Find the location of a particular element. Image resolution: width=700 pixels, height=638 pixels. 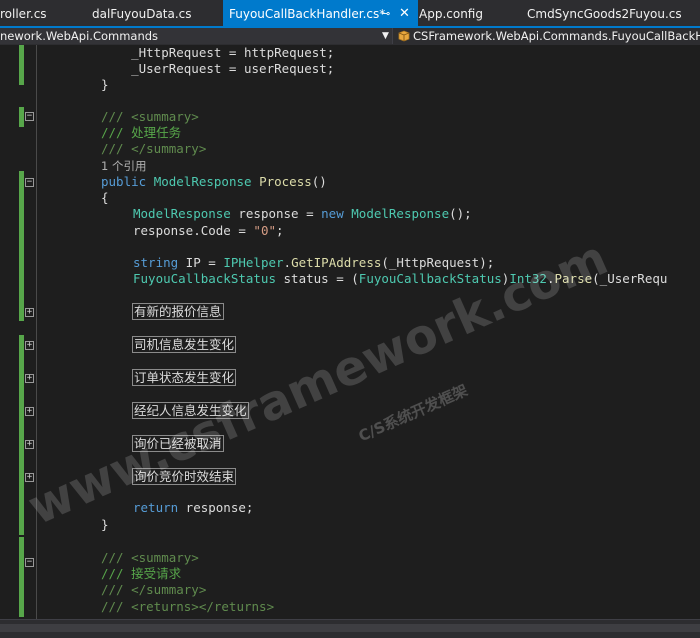

tab-cmd-sync-goods: CmdSyncGoods2Fuyou.cs is located at coordinates (604, 13).